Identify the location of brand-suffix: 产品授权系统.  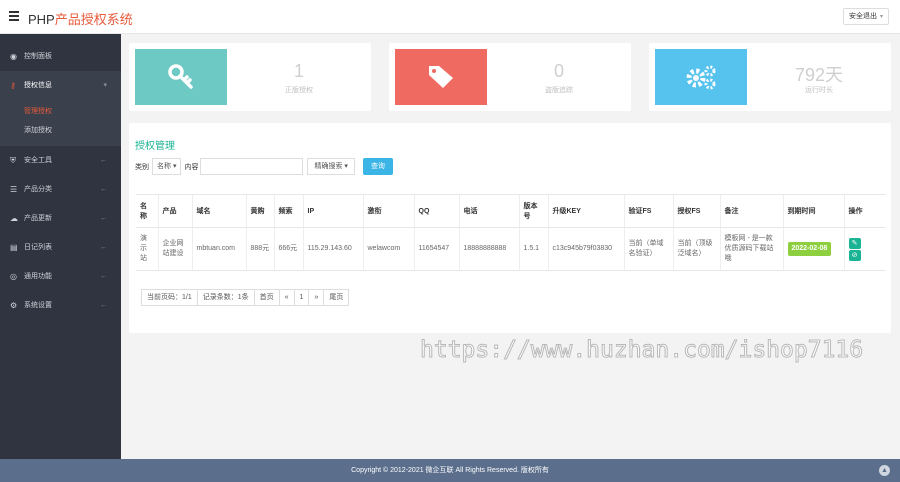
(93, 19).